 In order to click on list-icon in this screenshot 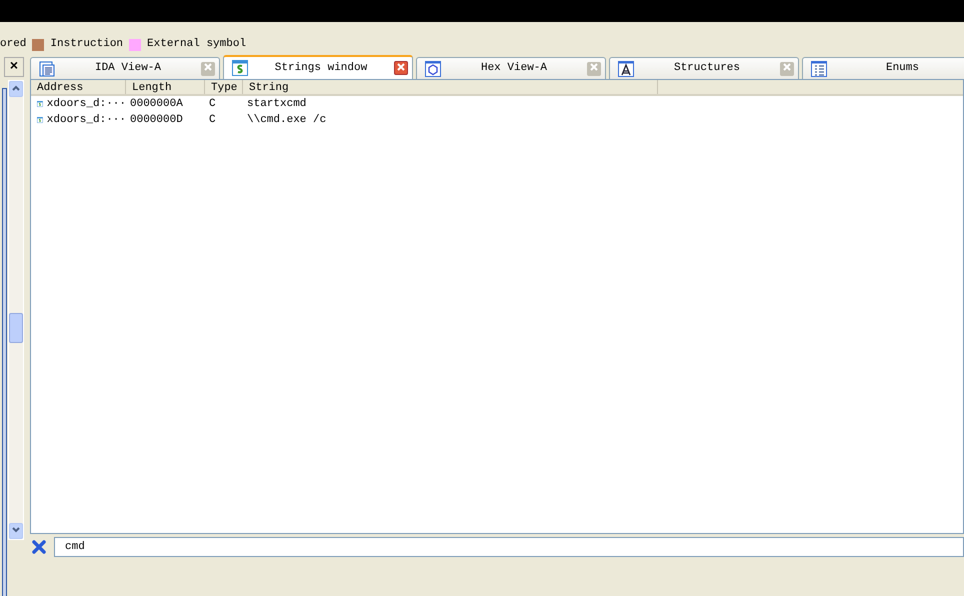, I will do `click(819, 68)`.